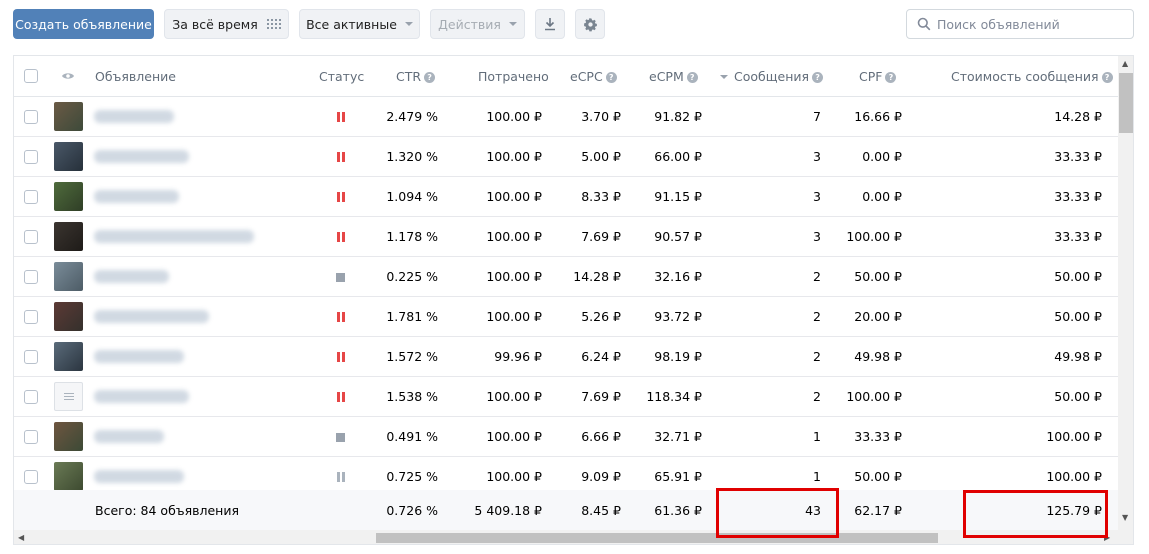 This screenshot has width=1149, height=554. Describe the element at coordinates (341, 76) in the screenshot. I see `col-status: Статус` at that location.